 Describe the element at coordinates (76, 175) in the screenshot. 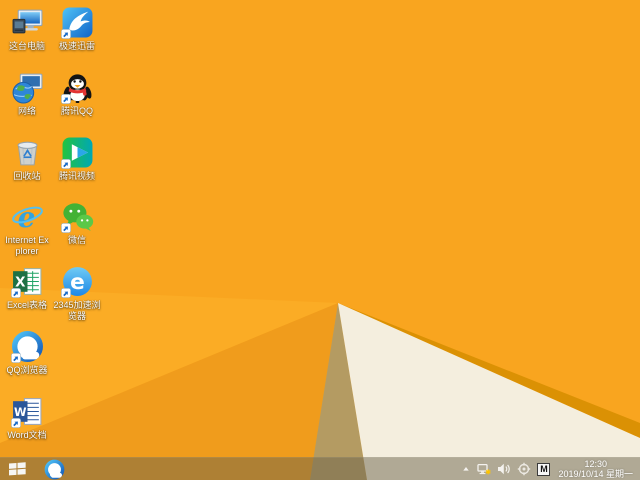

I see `desktop-icon-label: 腾讯视频` at that location.